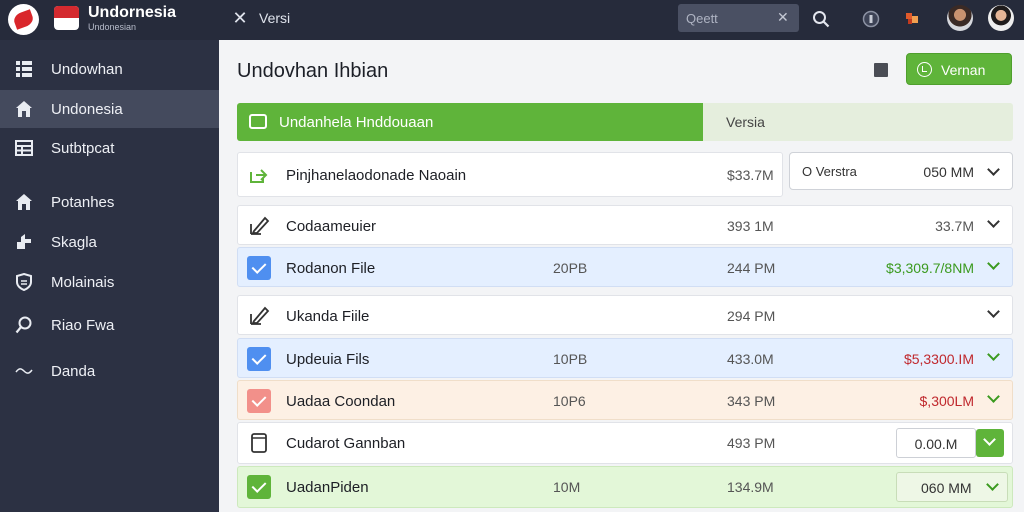 The width and height of the screenshot is (1024, 512). Describe the element at coordinates (313, 71) in the screenshot. I see `page-title: Undovhan Ihbian` at that location.